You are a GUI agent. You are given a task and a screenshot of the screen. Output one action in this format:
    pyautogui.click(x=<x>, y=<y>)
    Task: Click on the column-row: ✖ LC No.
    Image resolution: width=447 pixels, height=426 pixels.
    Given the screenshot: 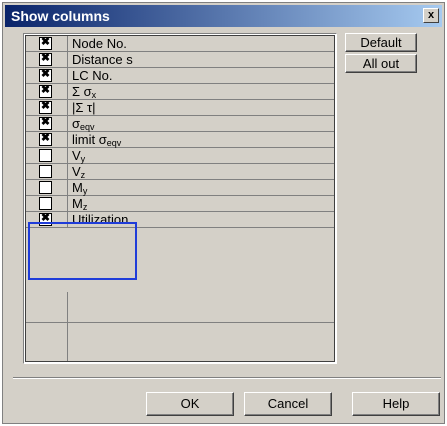 What is the action you would take?
    pyautogui.click(x=180, y=76)
    